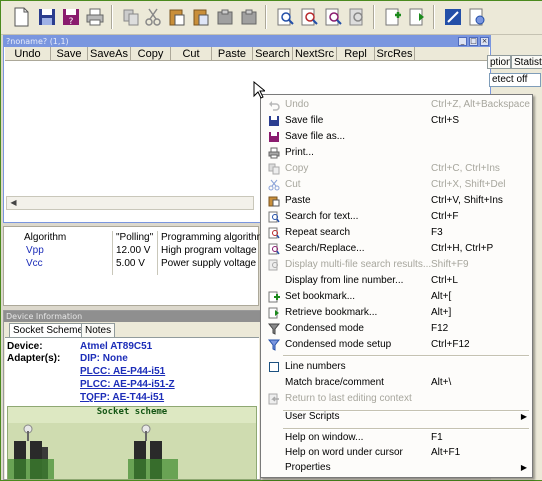 The height and width of the screenshot is (481, 542). What do you see at coordinates (225, 17) in the screenshot?
I see `clipboard-icon` at bounding box center [225, 17].